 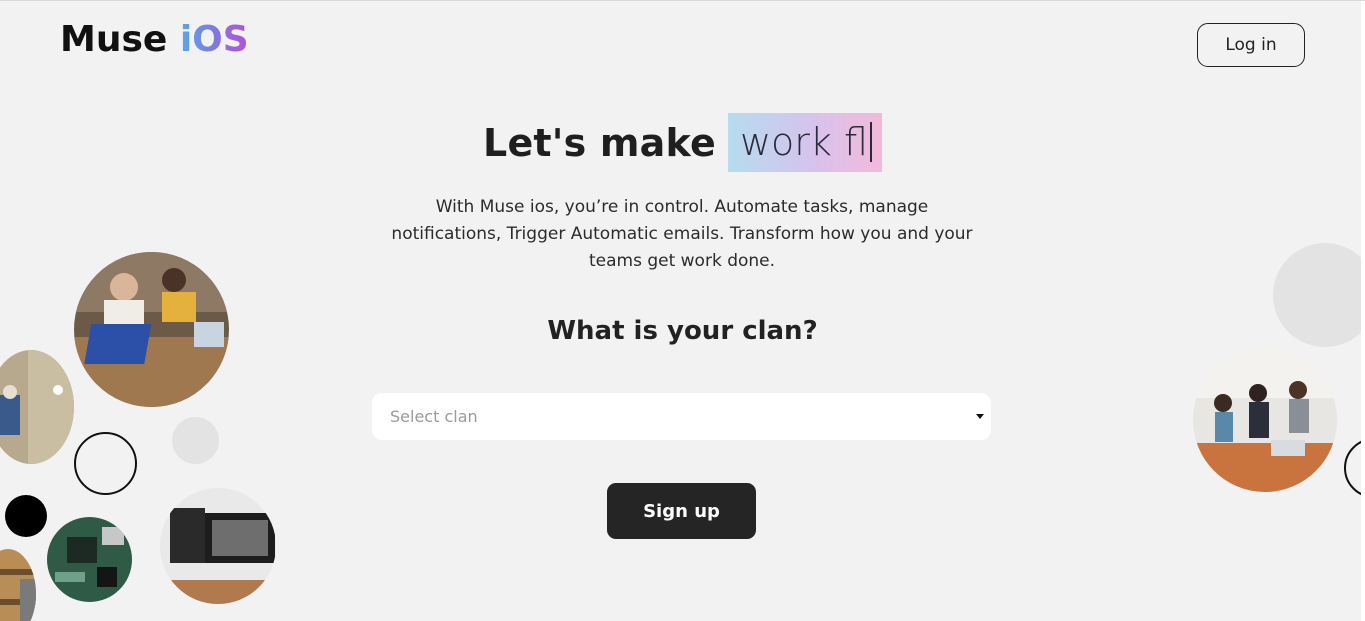 I want to click on decorative-ring, so click(x=105, y=463).